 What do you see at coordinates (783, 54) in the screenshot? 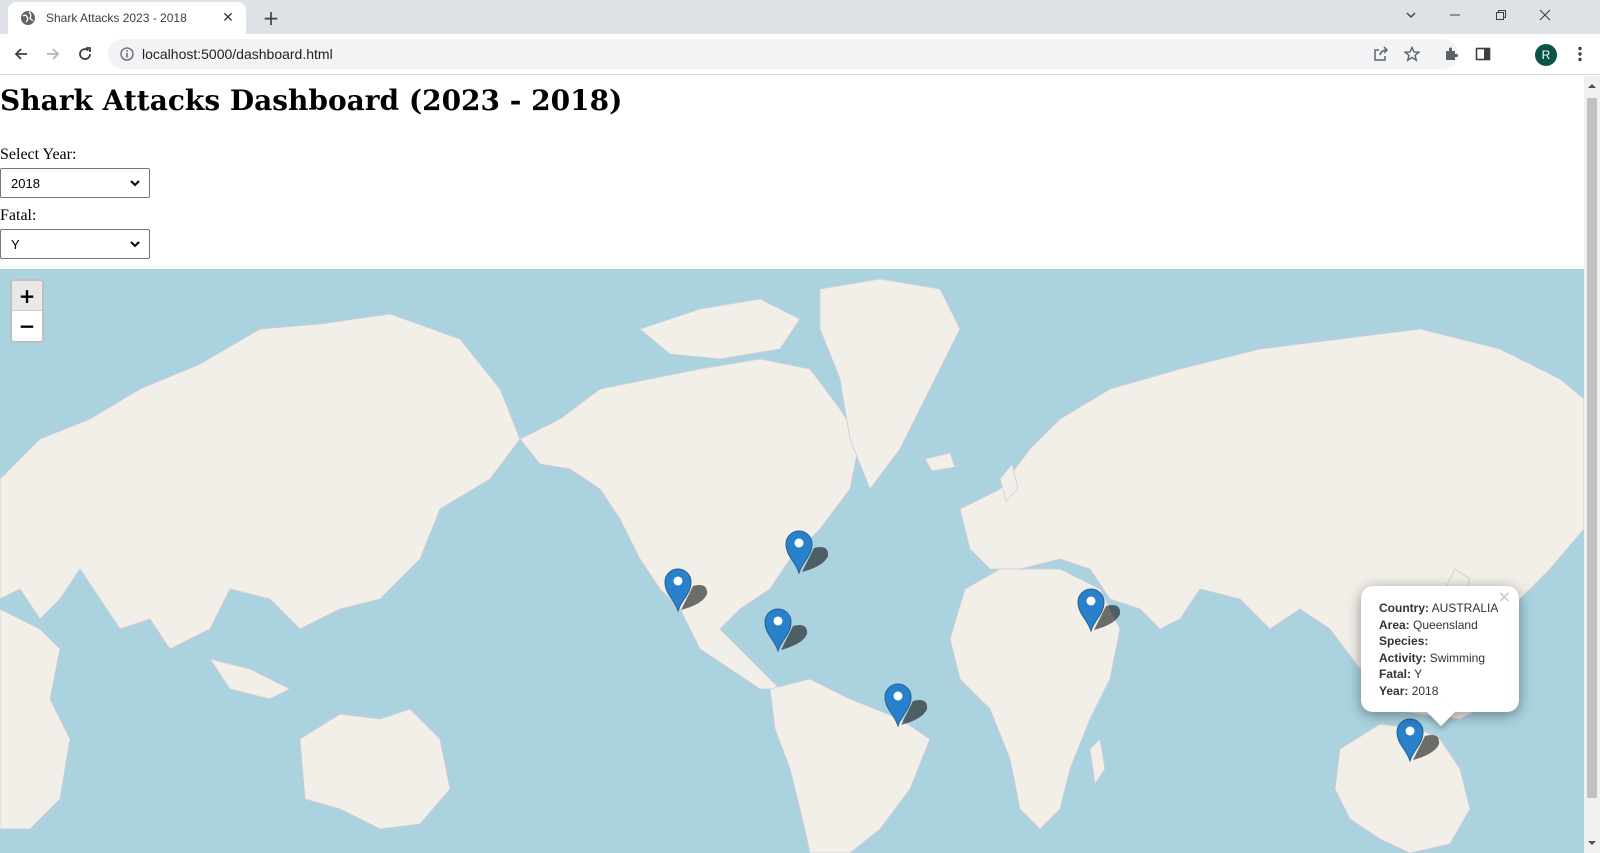
I see `address-bar: localhost:5000/dashboard.html` at bounding box center [783, 54].